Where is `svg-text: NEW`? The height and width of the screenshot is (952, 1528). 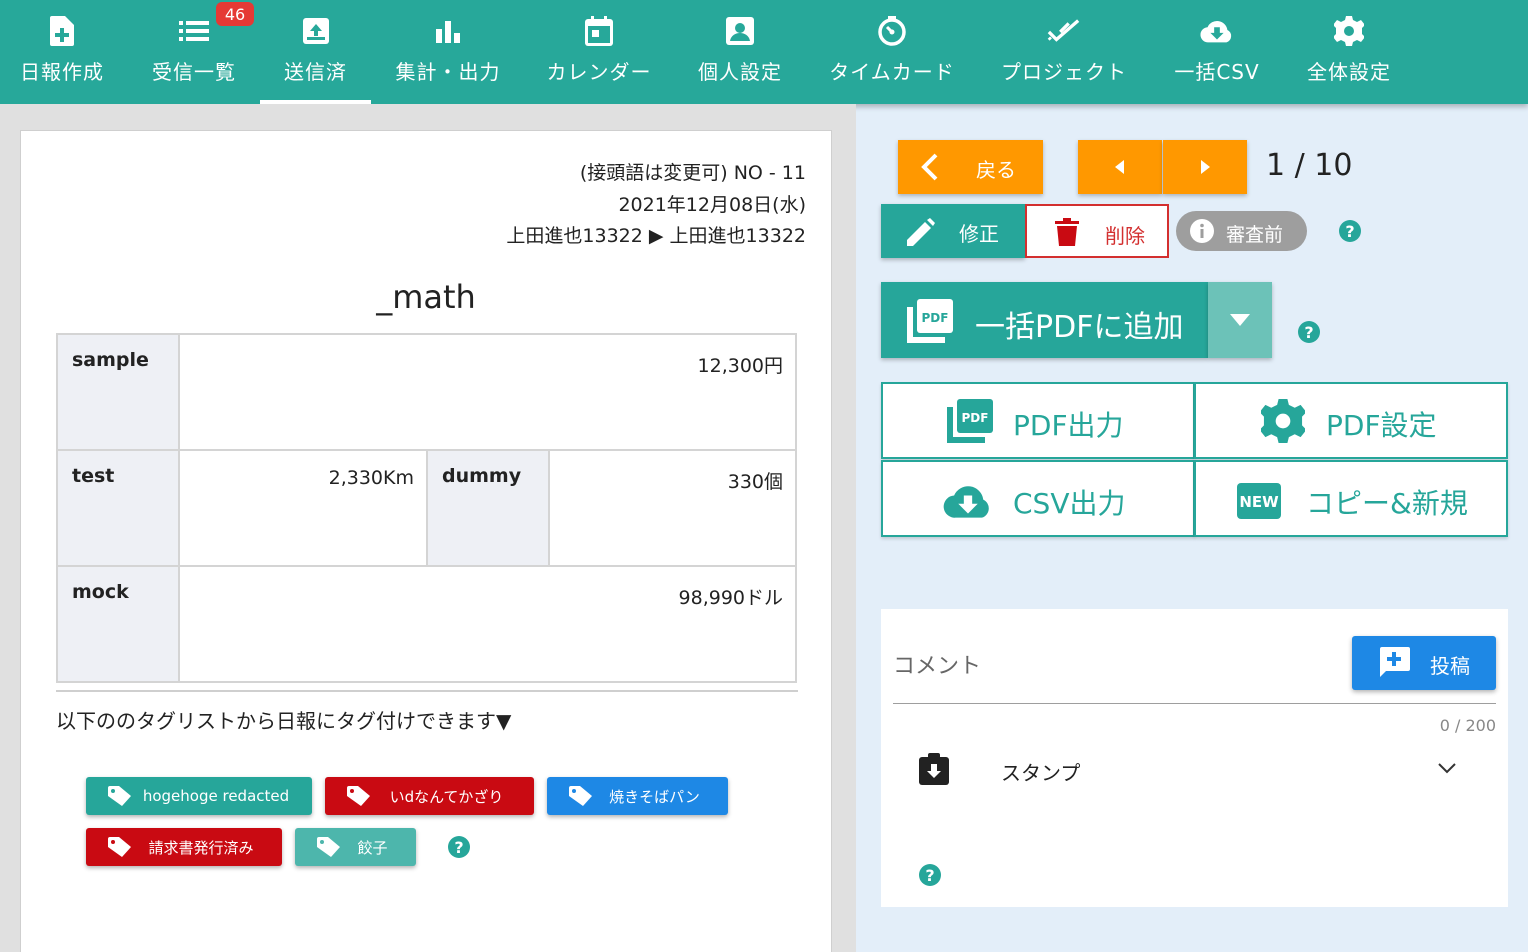 svg-text: NEW is located at coordinates (1259, 502).